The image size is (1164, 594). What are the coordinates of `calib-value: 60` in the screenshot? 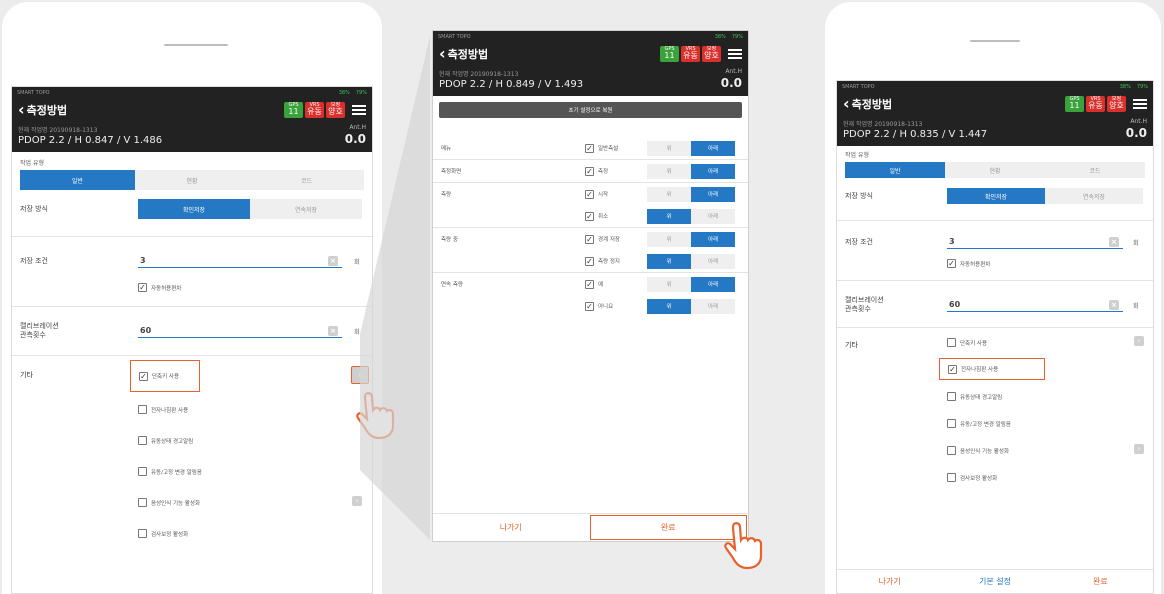 It's located at (955, 304).